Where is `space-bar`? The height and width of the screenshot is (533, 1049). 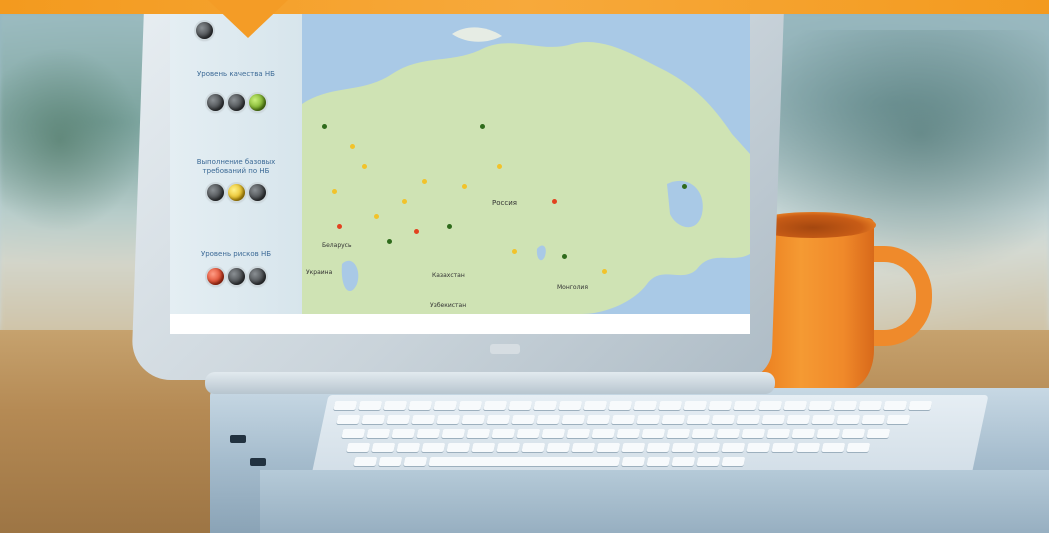 space-bar is located at coordinates (524, 461).